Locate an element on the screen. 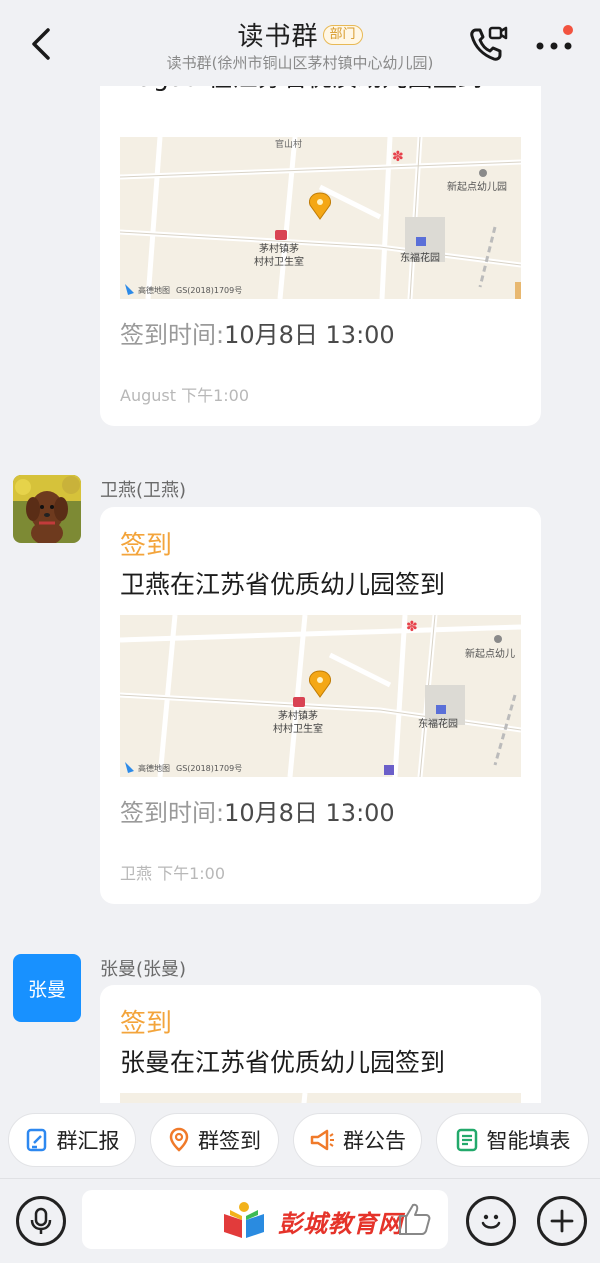 This screenshot has width=600, height=1263. location-map is located at coordinates (320, 1098).